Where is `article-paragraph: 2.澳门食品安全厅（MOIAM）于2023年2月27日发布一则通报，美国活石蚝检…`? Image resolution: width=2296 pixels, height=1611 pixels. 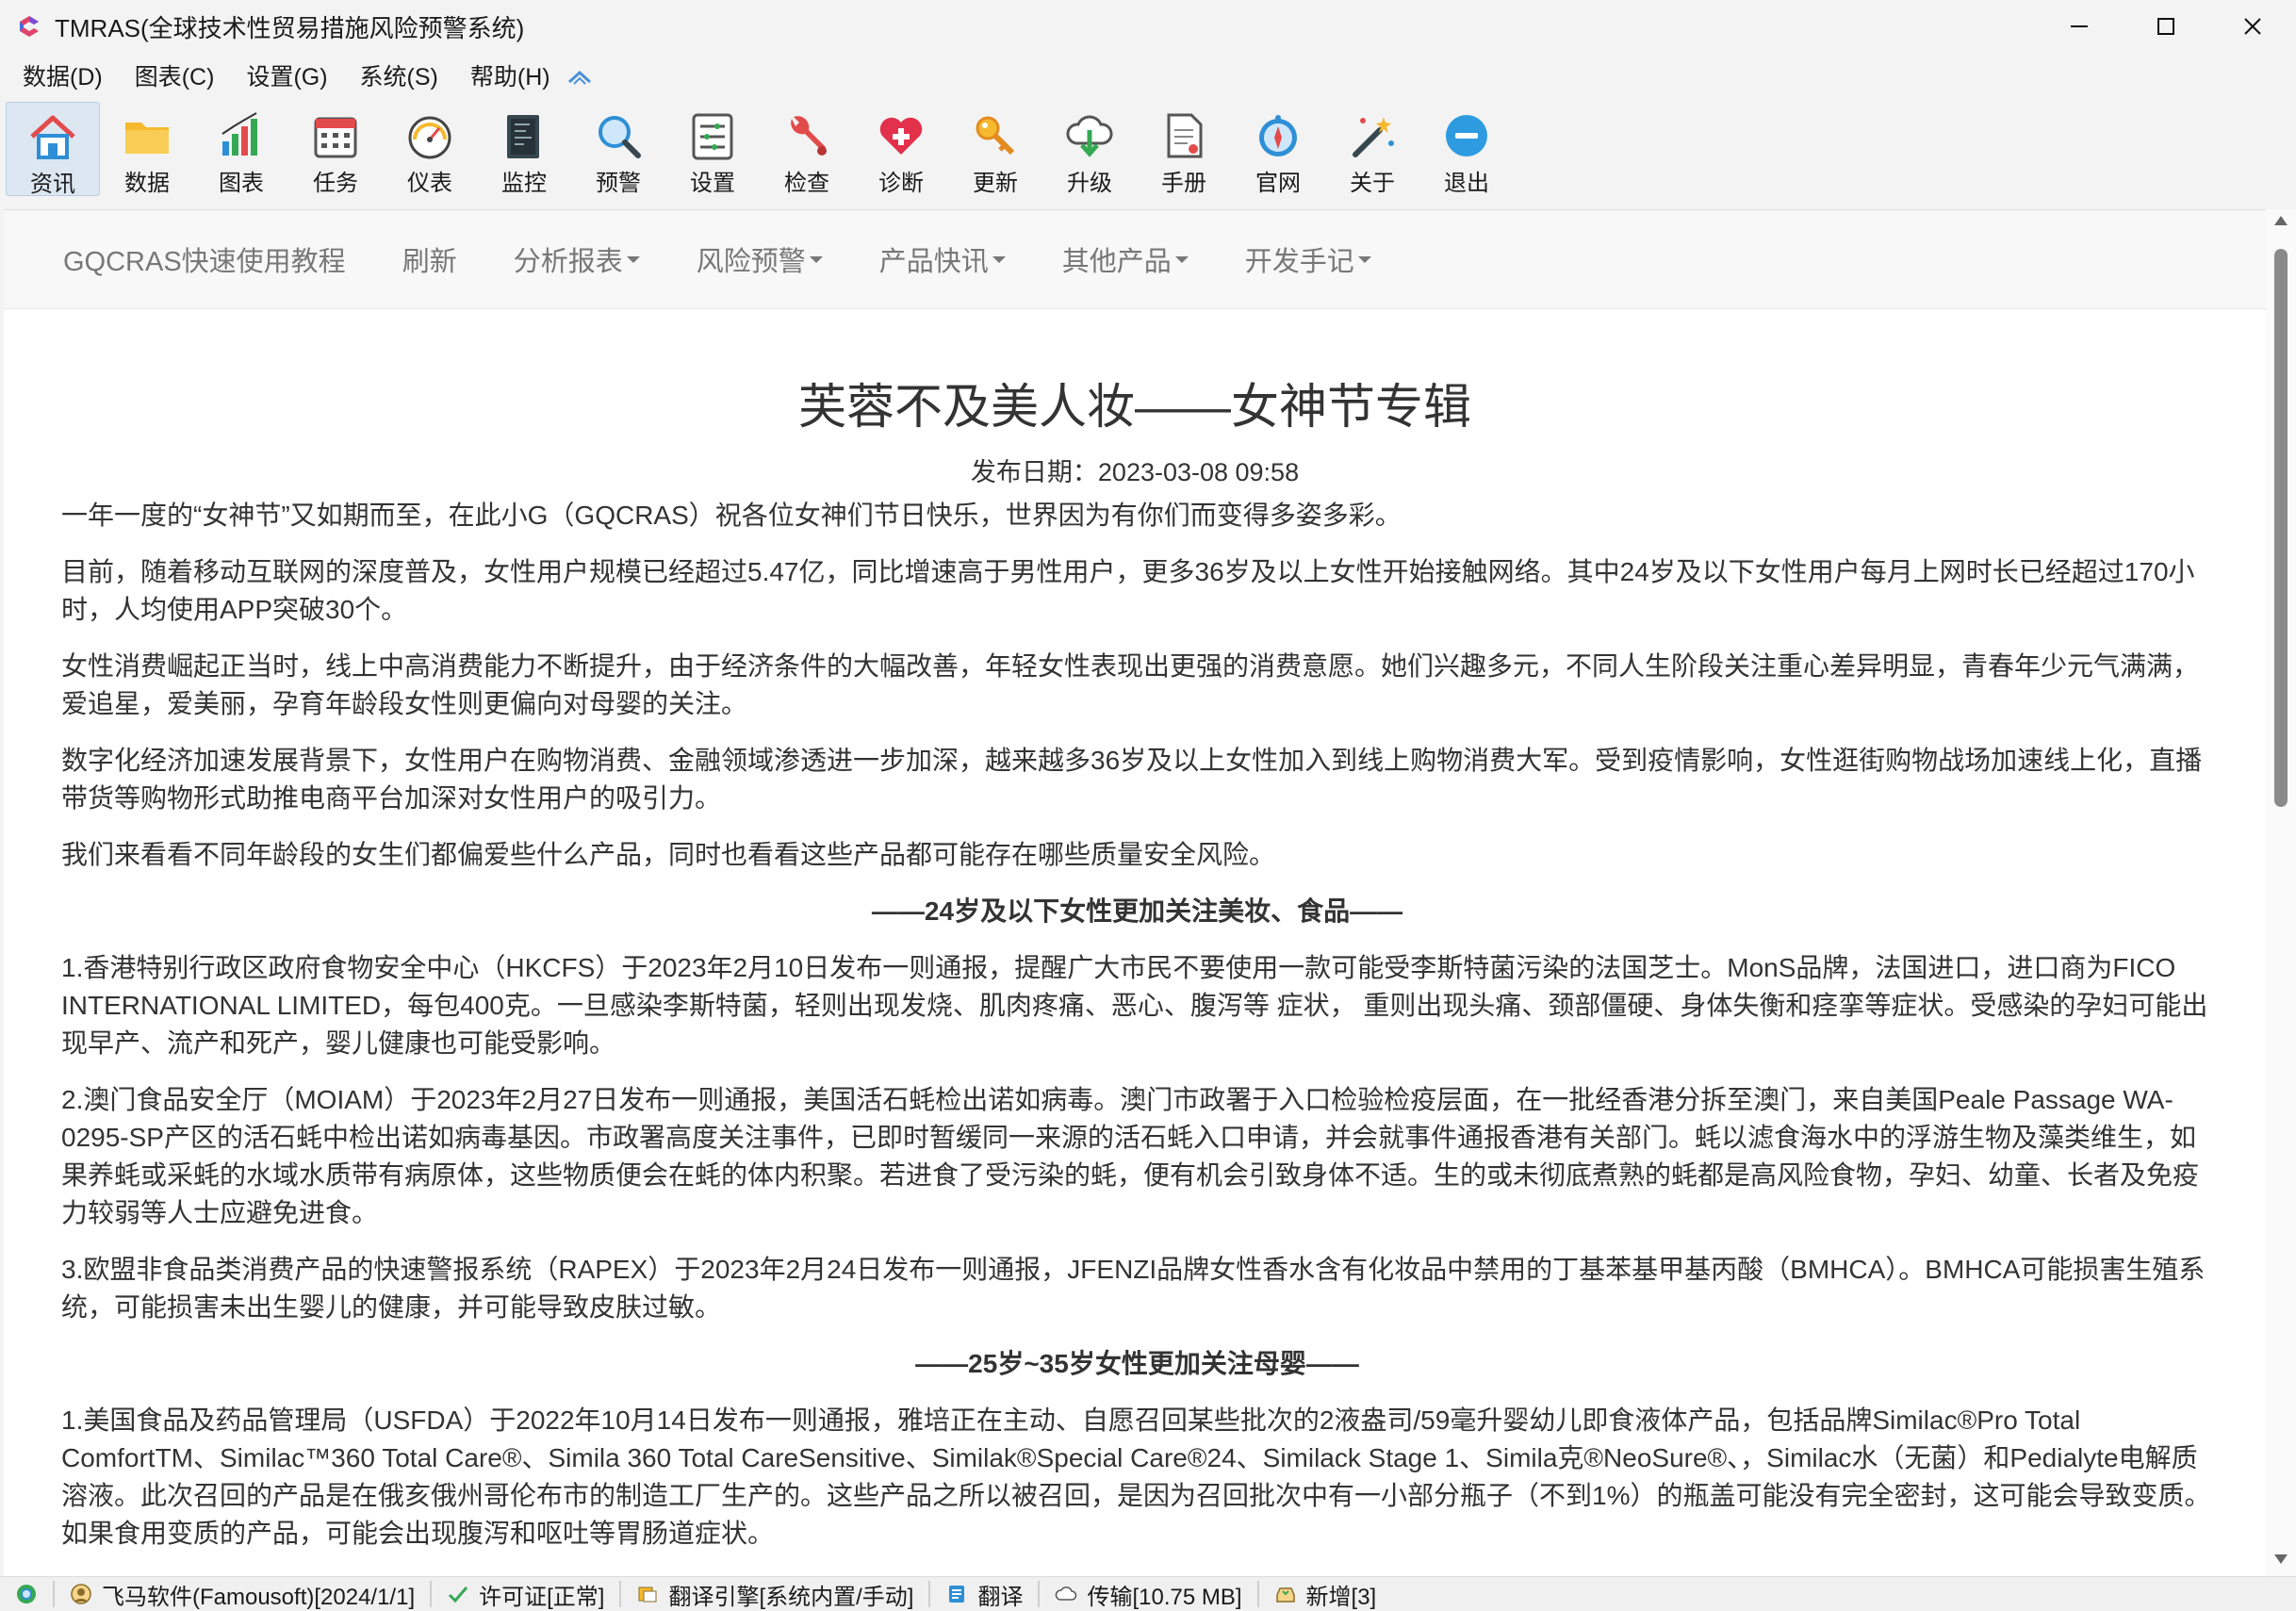 article-paragraph: 2.澳门食品安全厅（MOIAM）于2023年2月27日发布一则通报，美国活石蚝检… is located at coordinates (1130, 1156).